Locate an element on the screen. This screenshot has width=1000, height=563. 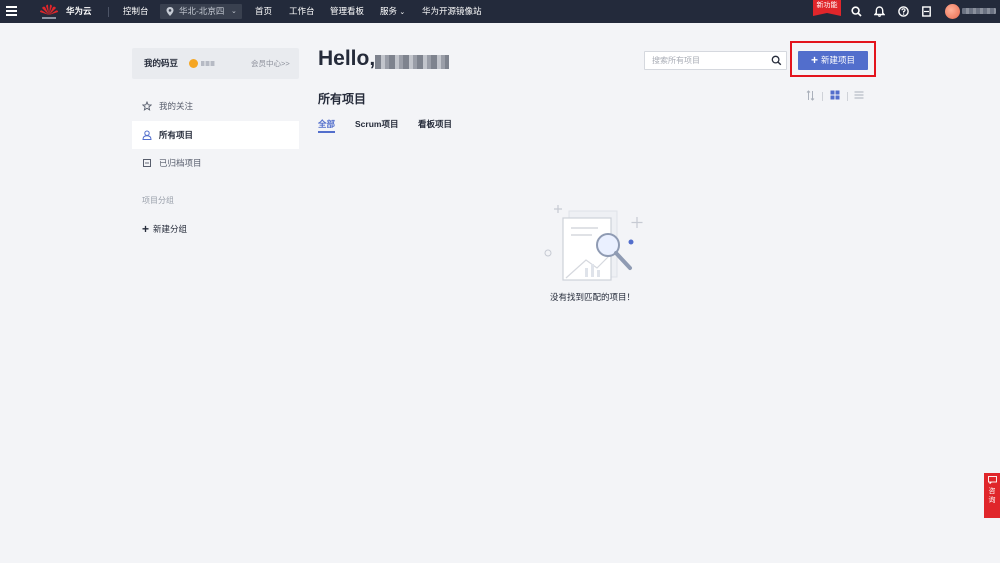
sidebar-item-label: 已归档项目 is located at coordinates (180, 163).